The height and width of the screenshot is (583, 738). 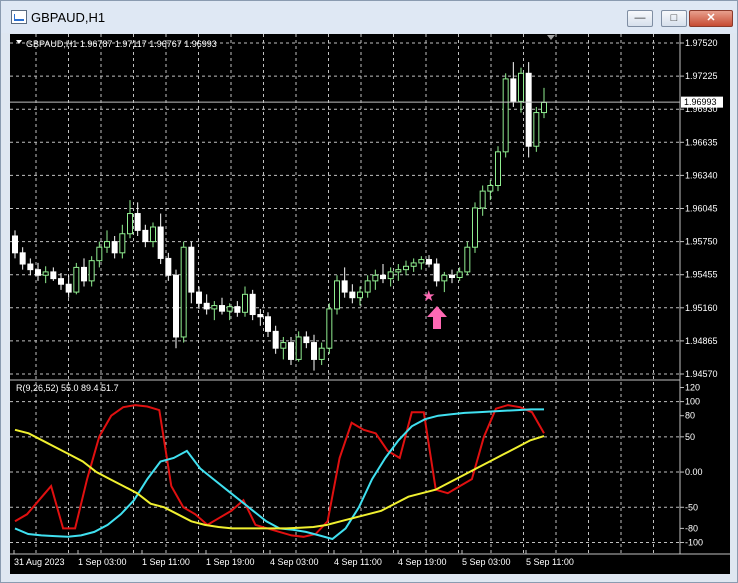 What do you see at coordinates (68, 17) in the screenshot?
I see `window-title: GBPAUD,H1` at bounding box center [68, 17].